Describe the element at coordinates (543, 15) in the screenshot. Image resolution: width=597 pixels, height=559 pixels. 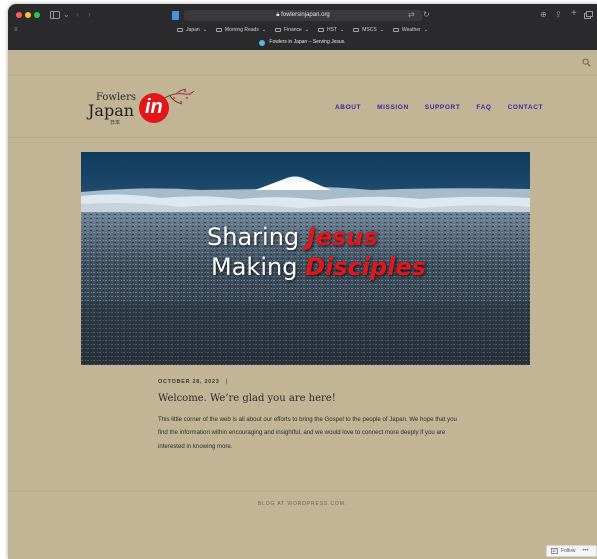
I see `download-icon: ⊕` at that location.